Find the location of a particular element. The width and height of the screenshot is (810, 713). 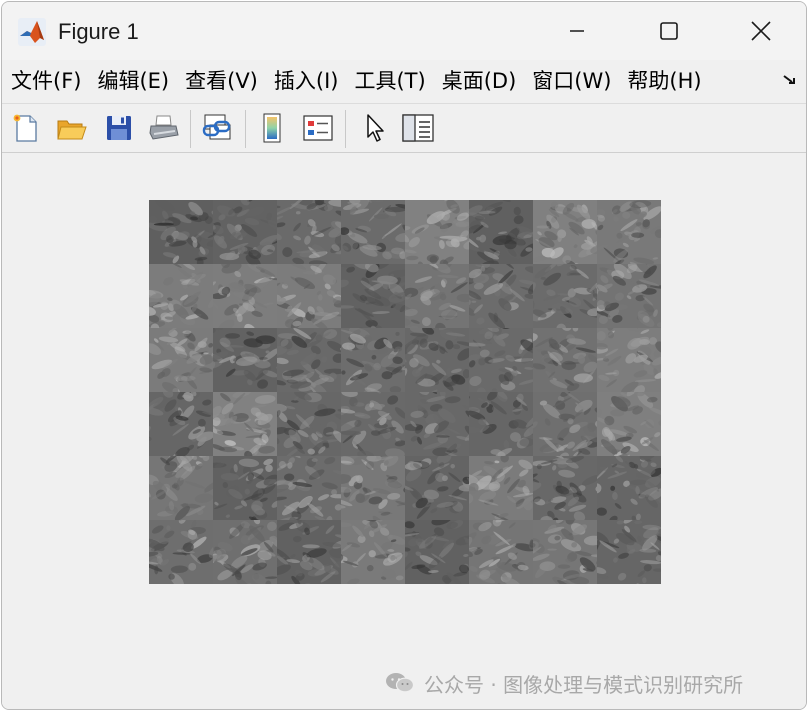

open-button is located at coordinates (72, 128).